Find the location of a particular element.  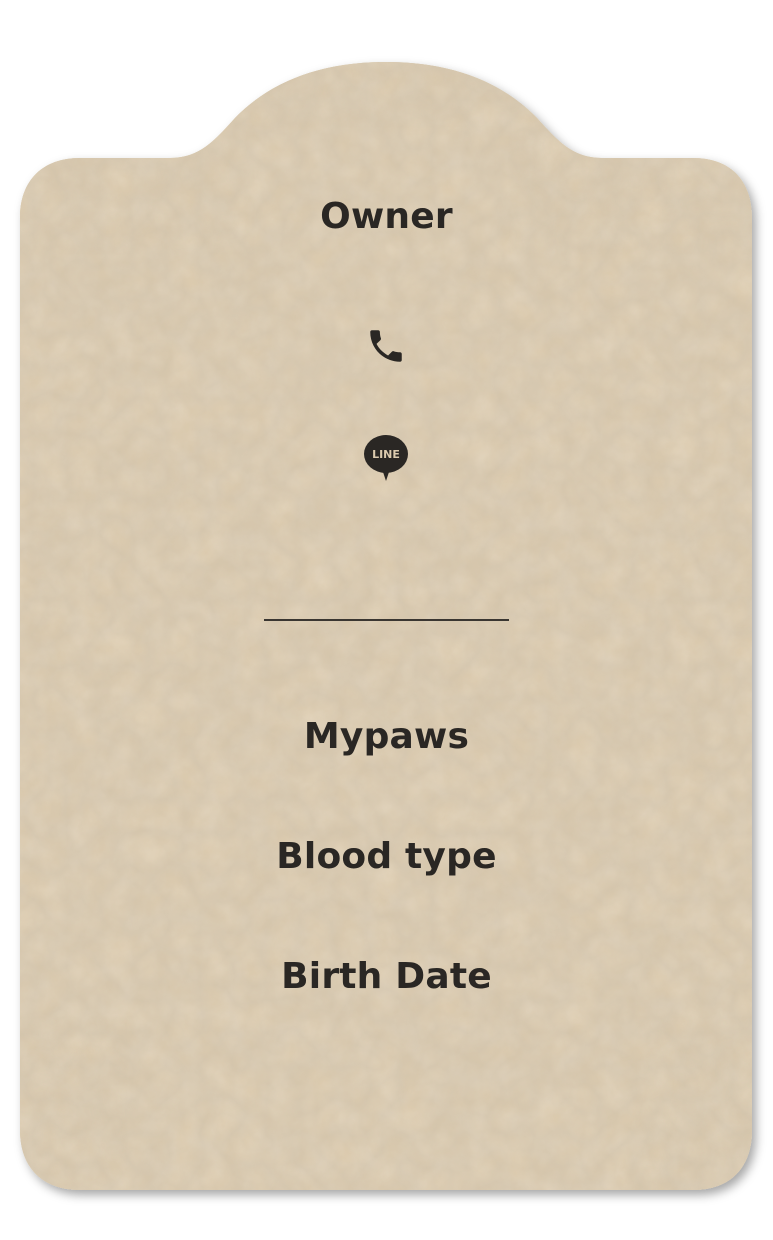

line-app-icon: LINE is located at coordinates (386, 458).